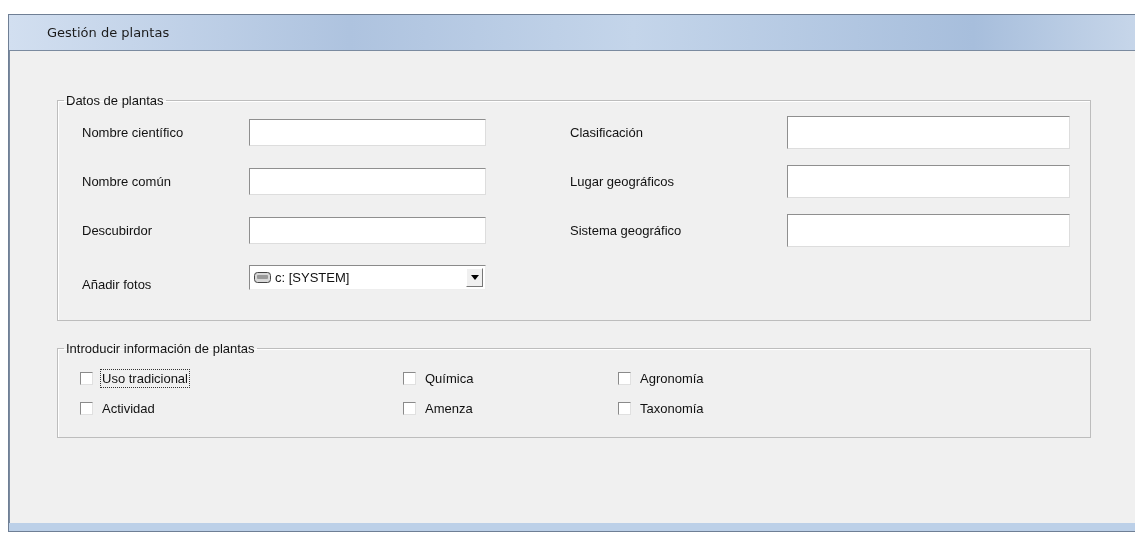 This screenshot has width=1135, height=538. I want to click on group-title: Datos de plantas, so click(115, 100).